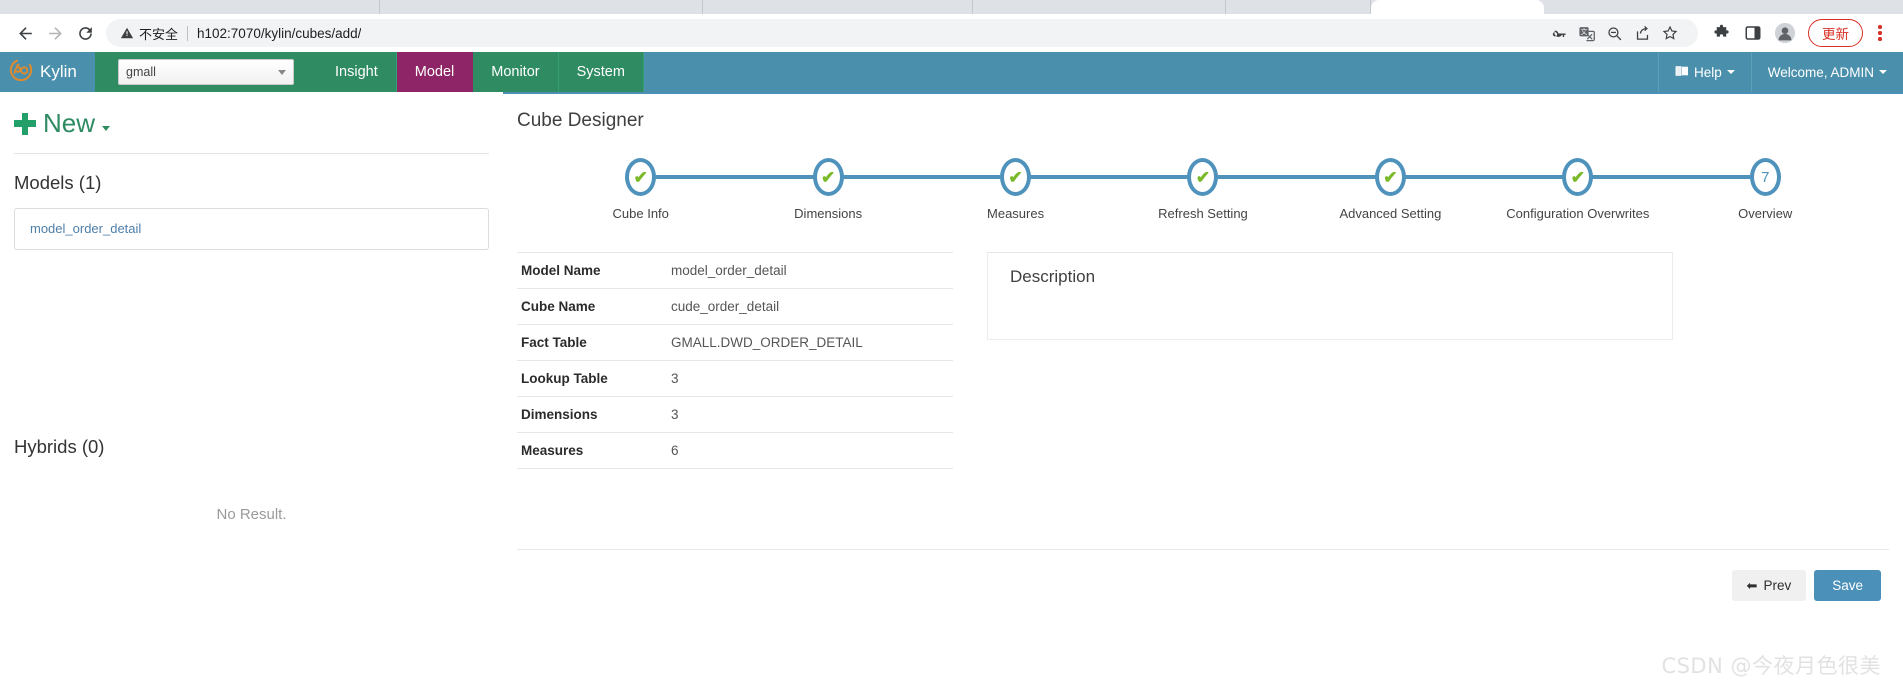  I want to click on new-button-label: New, so click(69, 123).